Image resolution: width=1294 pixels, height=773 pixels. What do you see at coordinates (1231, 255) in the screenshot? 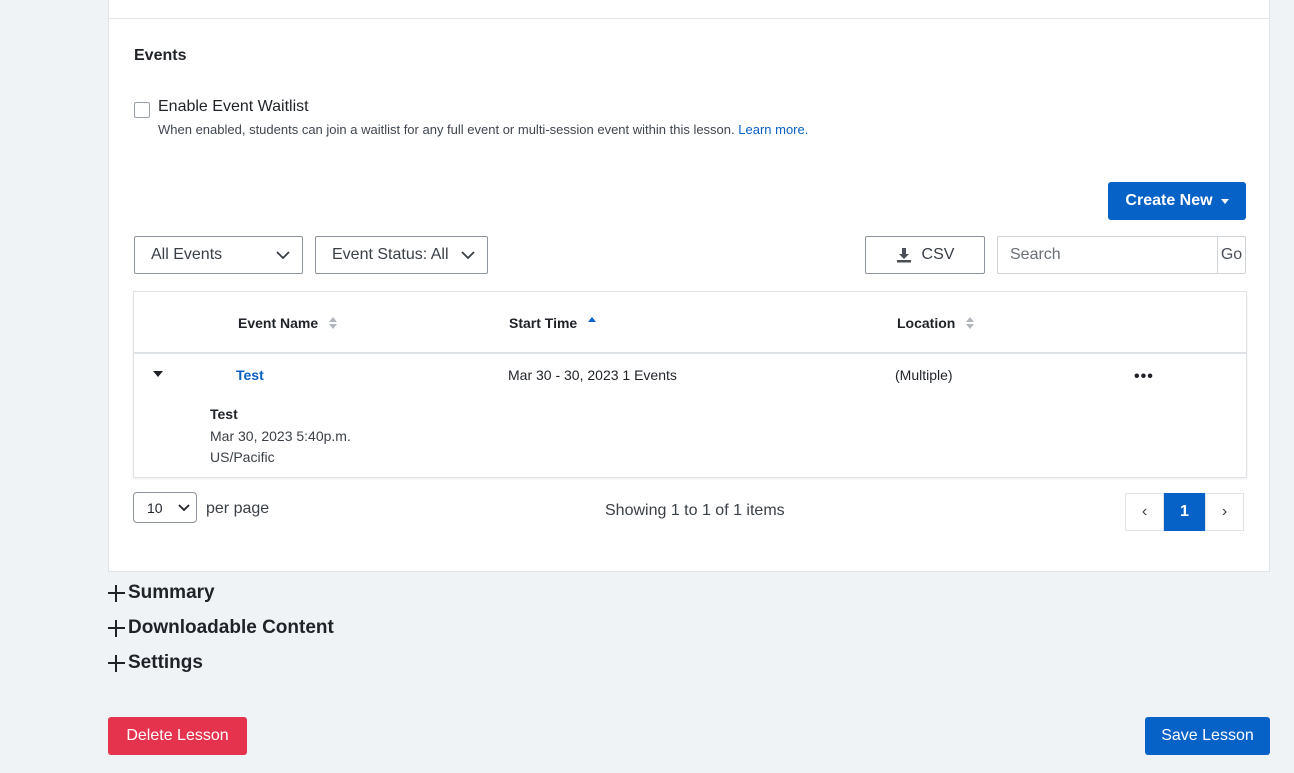
I see `search-go-button: Go` at bounding box center [1231, 255].